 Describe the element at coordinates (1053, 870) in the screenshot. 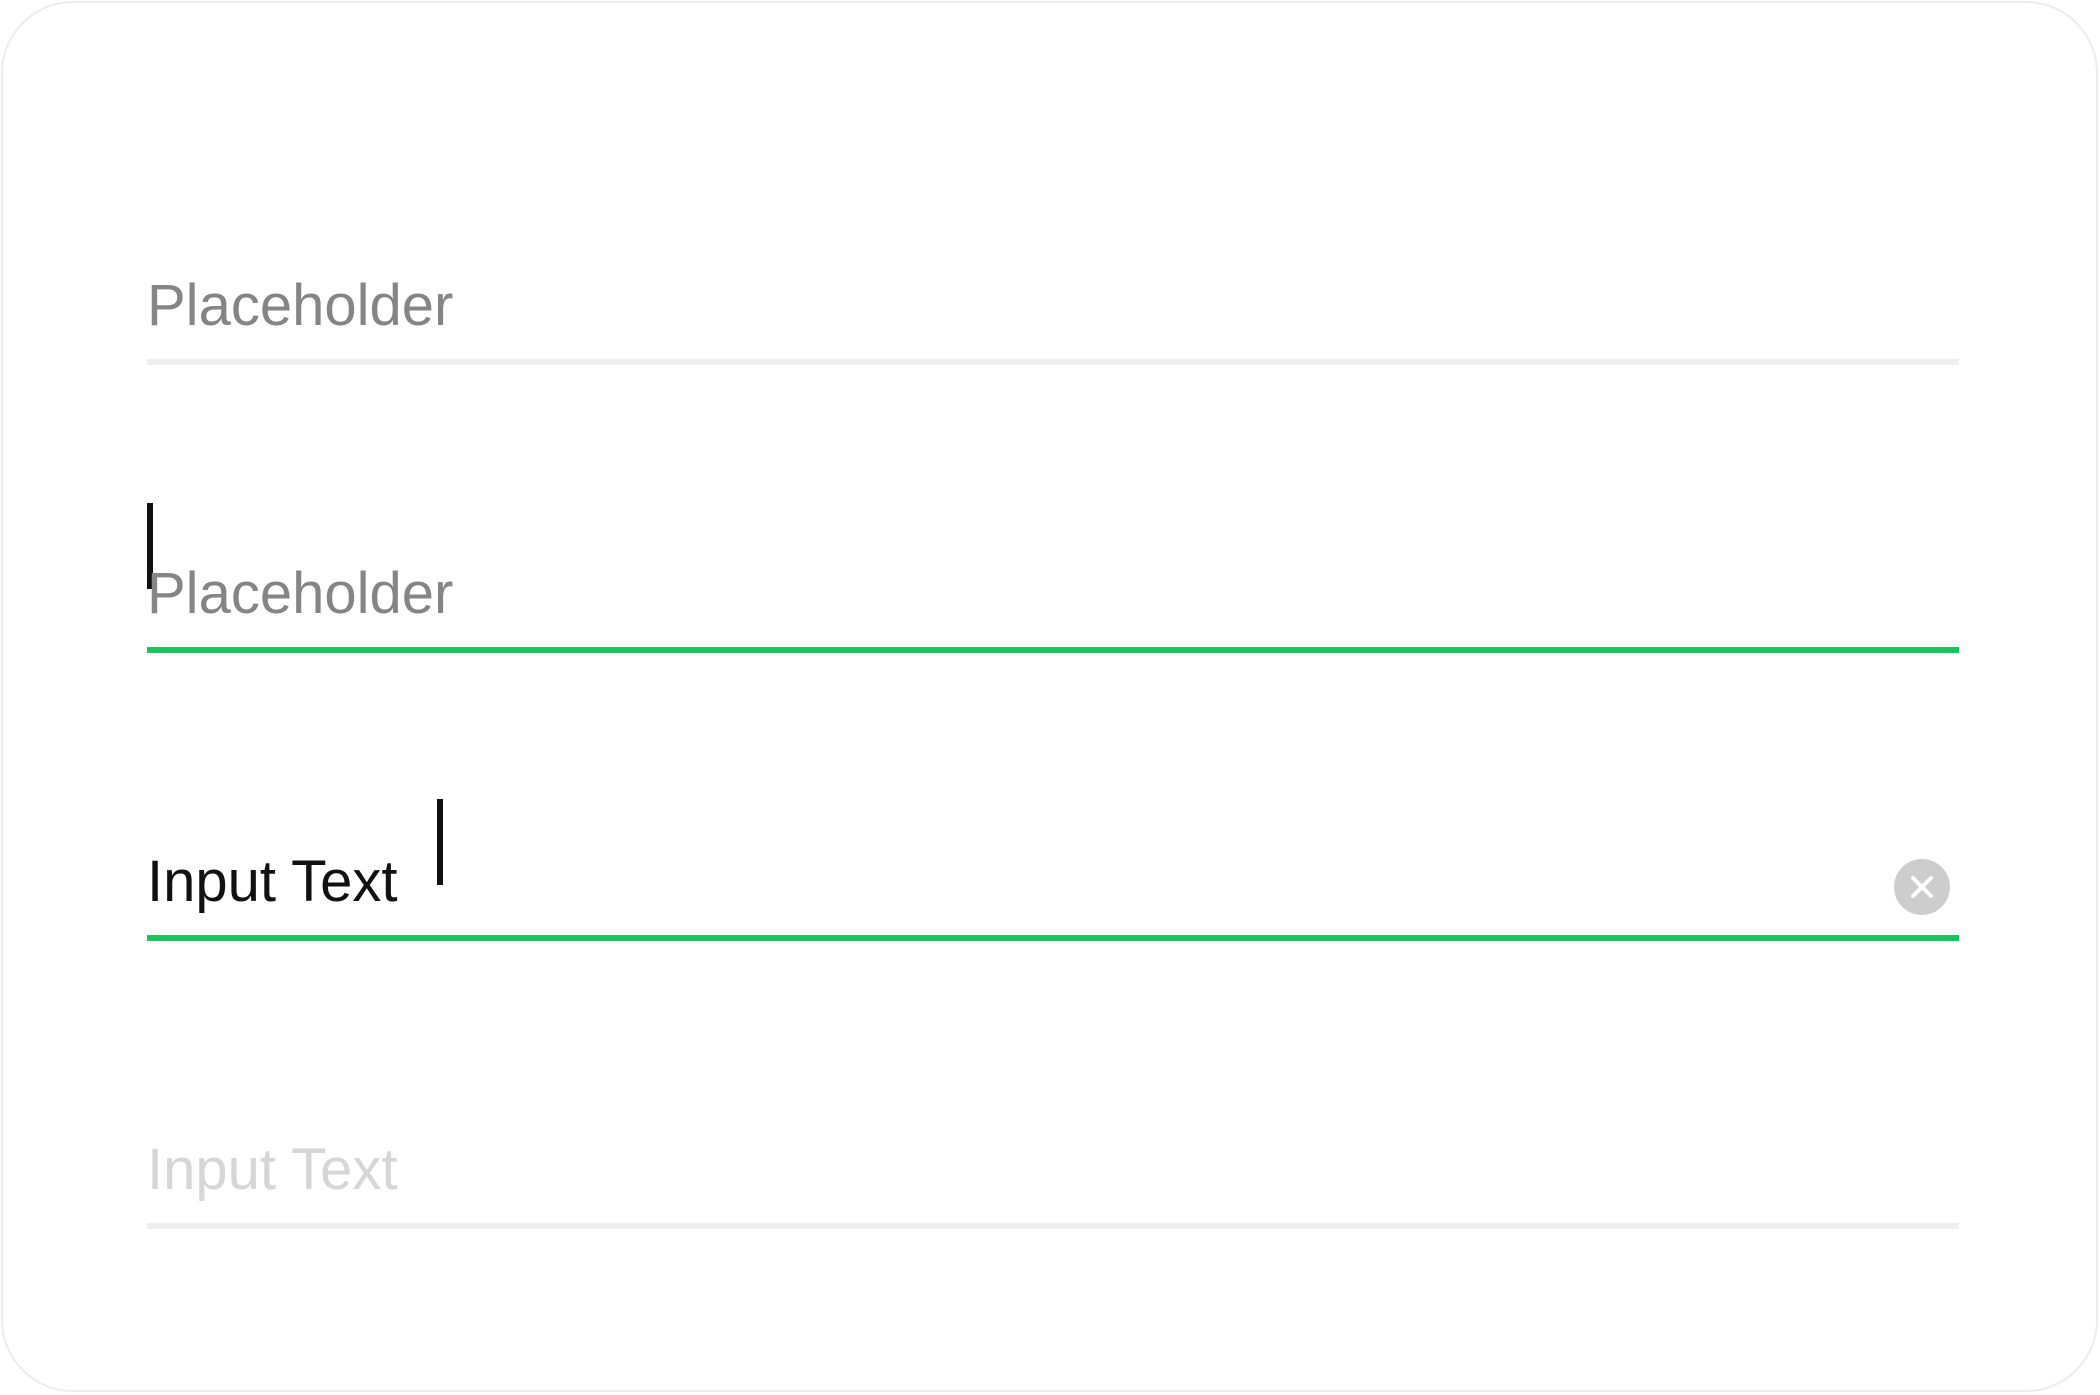

I see `text-field-filled: Input Text` at that location.